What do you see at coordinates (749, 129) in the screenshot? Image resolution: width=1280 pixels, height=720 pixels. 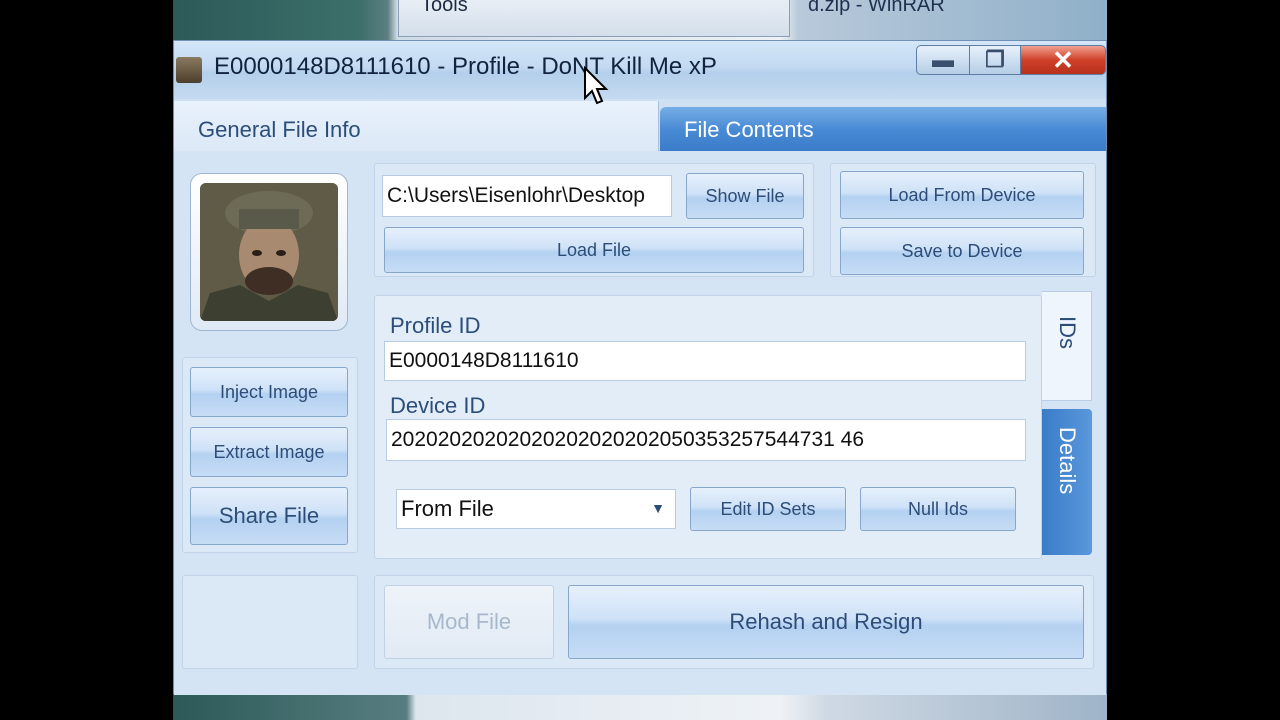 I see `tab-contents-label: File Contents` at bounding box center [749, 129].